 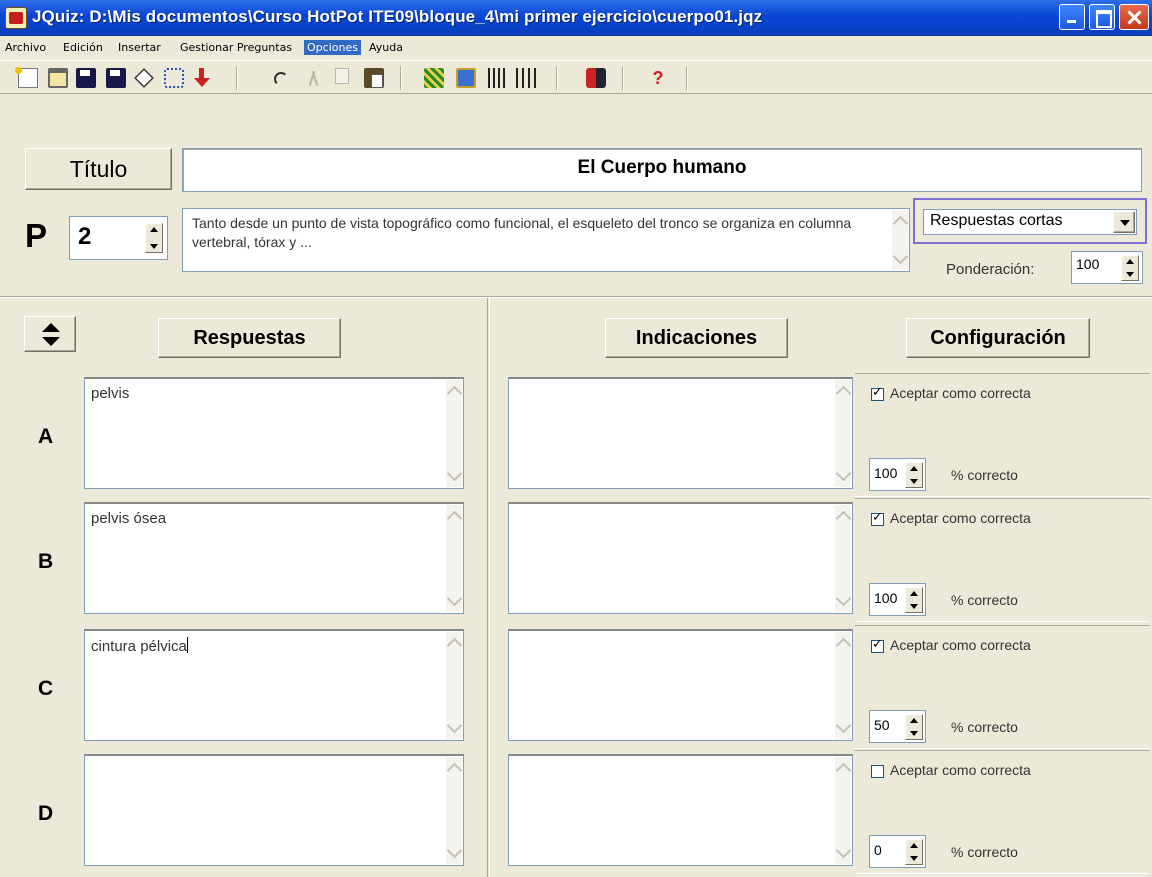 I want to click on open-folder-icon, so click(x=58, y=78).